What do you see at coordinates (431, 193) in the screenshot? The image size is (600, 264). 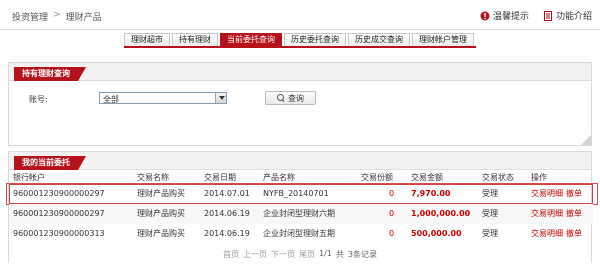 I see `cell-amount: 7,970.00` at bounding box center [431, 193].